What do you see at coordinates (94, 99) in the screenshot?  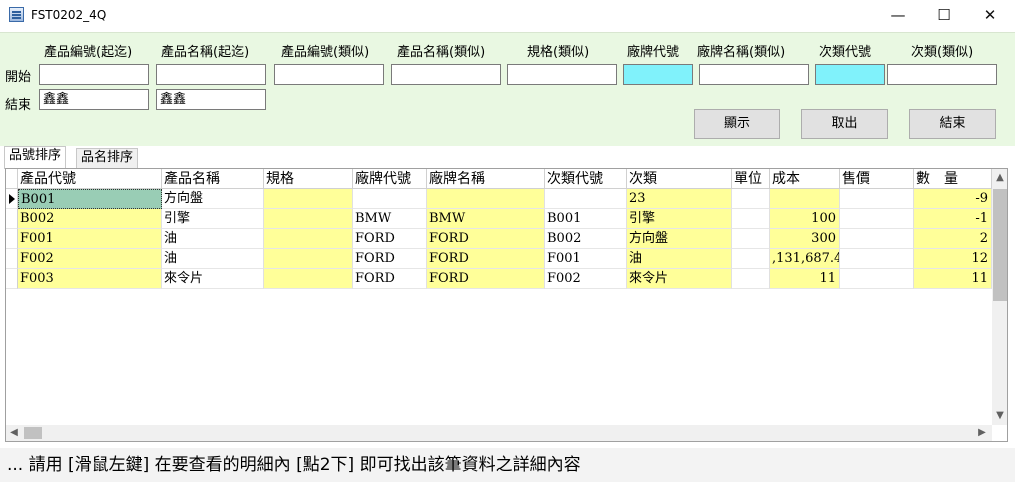 I see `product-code-end-field: 鑫鑫` at bounding box center [94, 99].